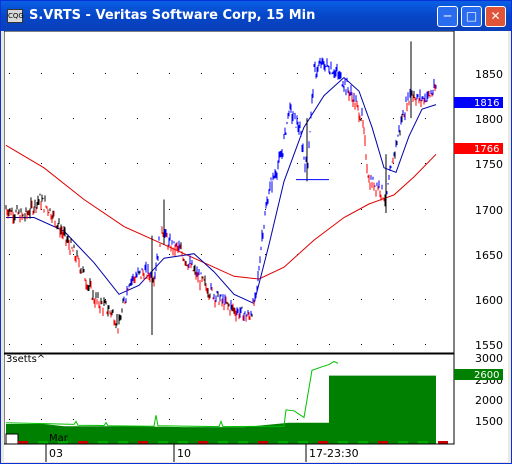 This screenshot has height=466, width=512. I want to click on minimize-icon: ─, so click(447, 16).